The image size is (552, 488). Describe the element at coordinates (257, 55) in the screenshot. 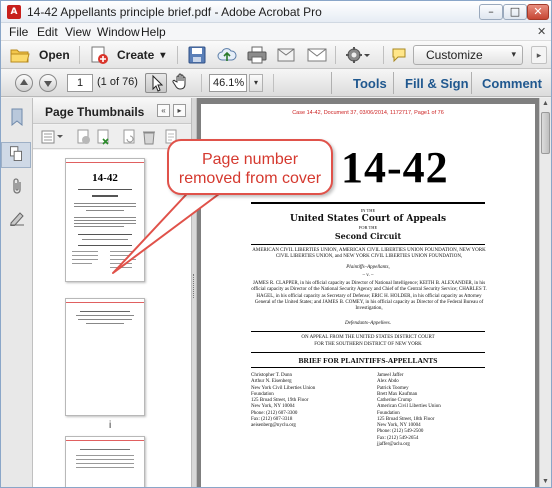

I see `print-icon` at that location.